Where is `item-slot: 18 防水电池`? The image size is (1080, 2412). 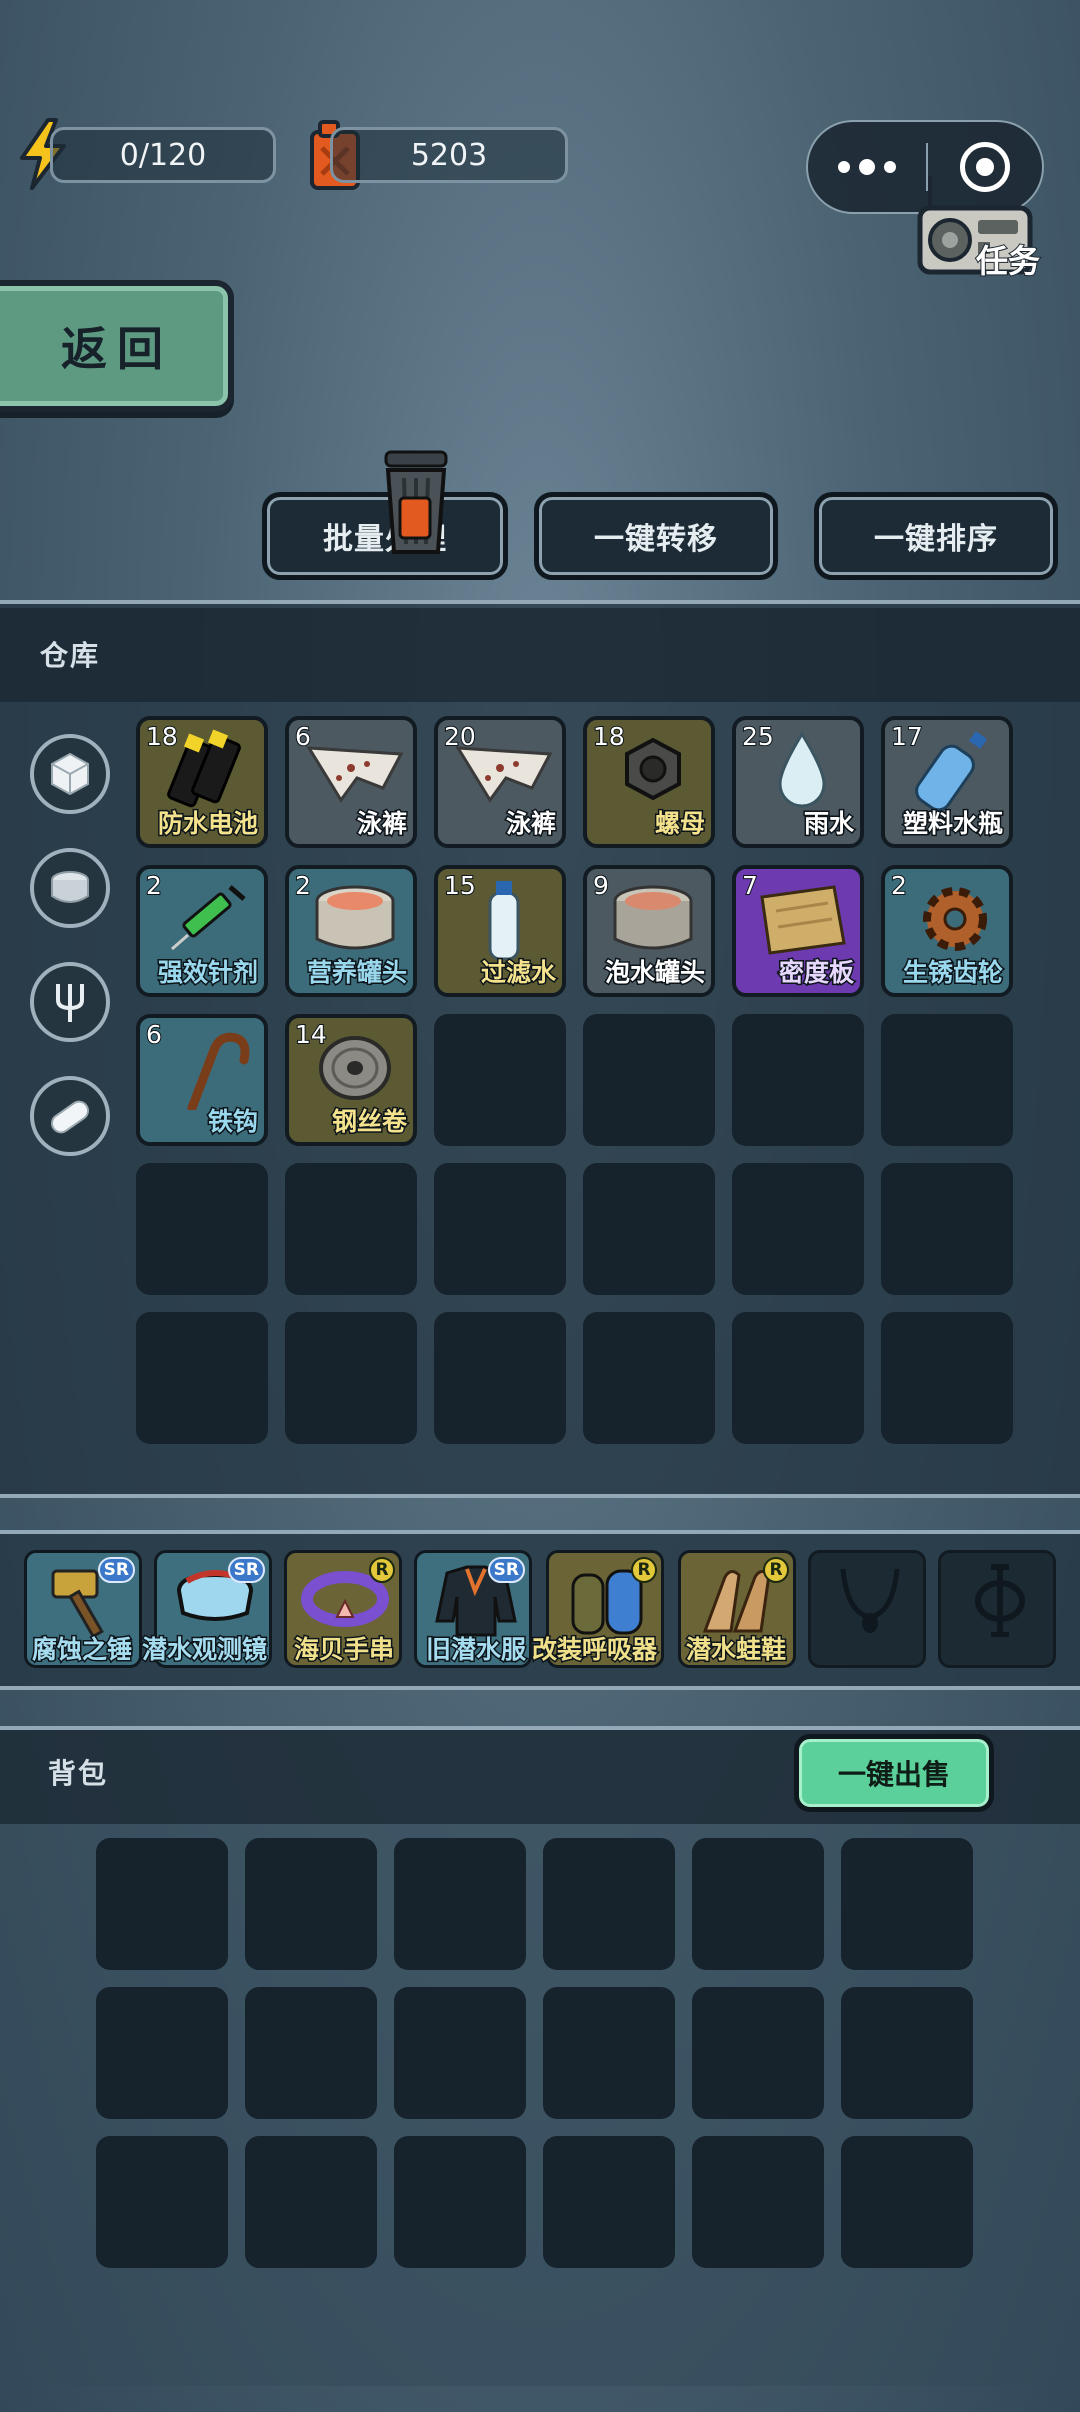 item-slot: 18 防水电池 is located at coordinates (202, 782).